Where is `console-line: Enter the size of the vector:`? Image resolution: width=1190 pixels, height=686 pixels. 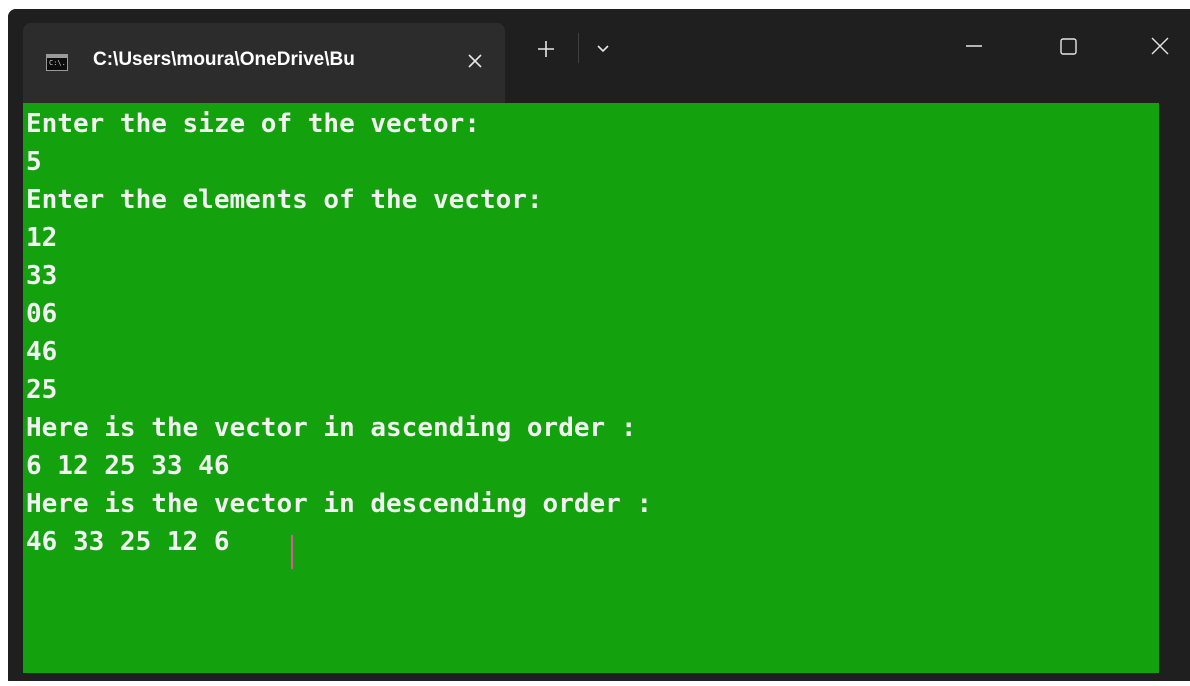 console-line: Enter the size of the vector: is located at coordinates (253, 124).